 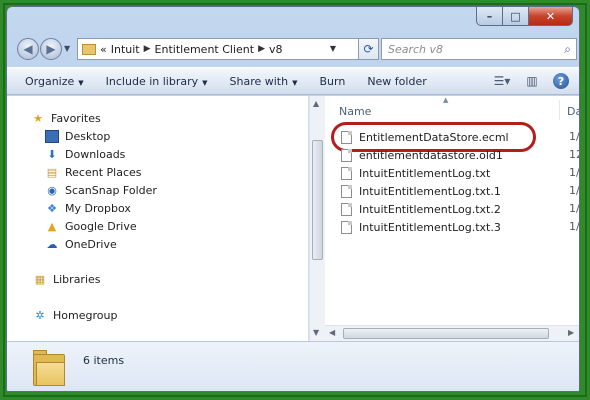 I want to click on view-controls: ☰▾ ▥ ?, so click(x=525, y=81).